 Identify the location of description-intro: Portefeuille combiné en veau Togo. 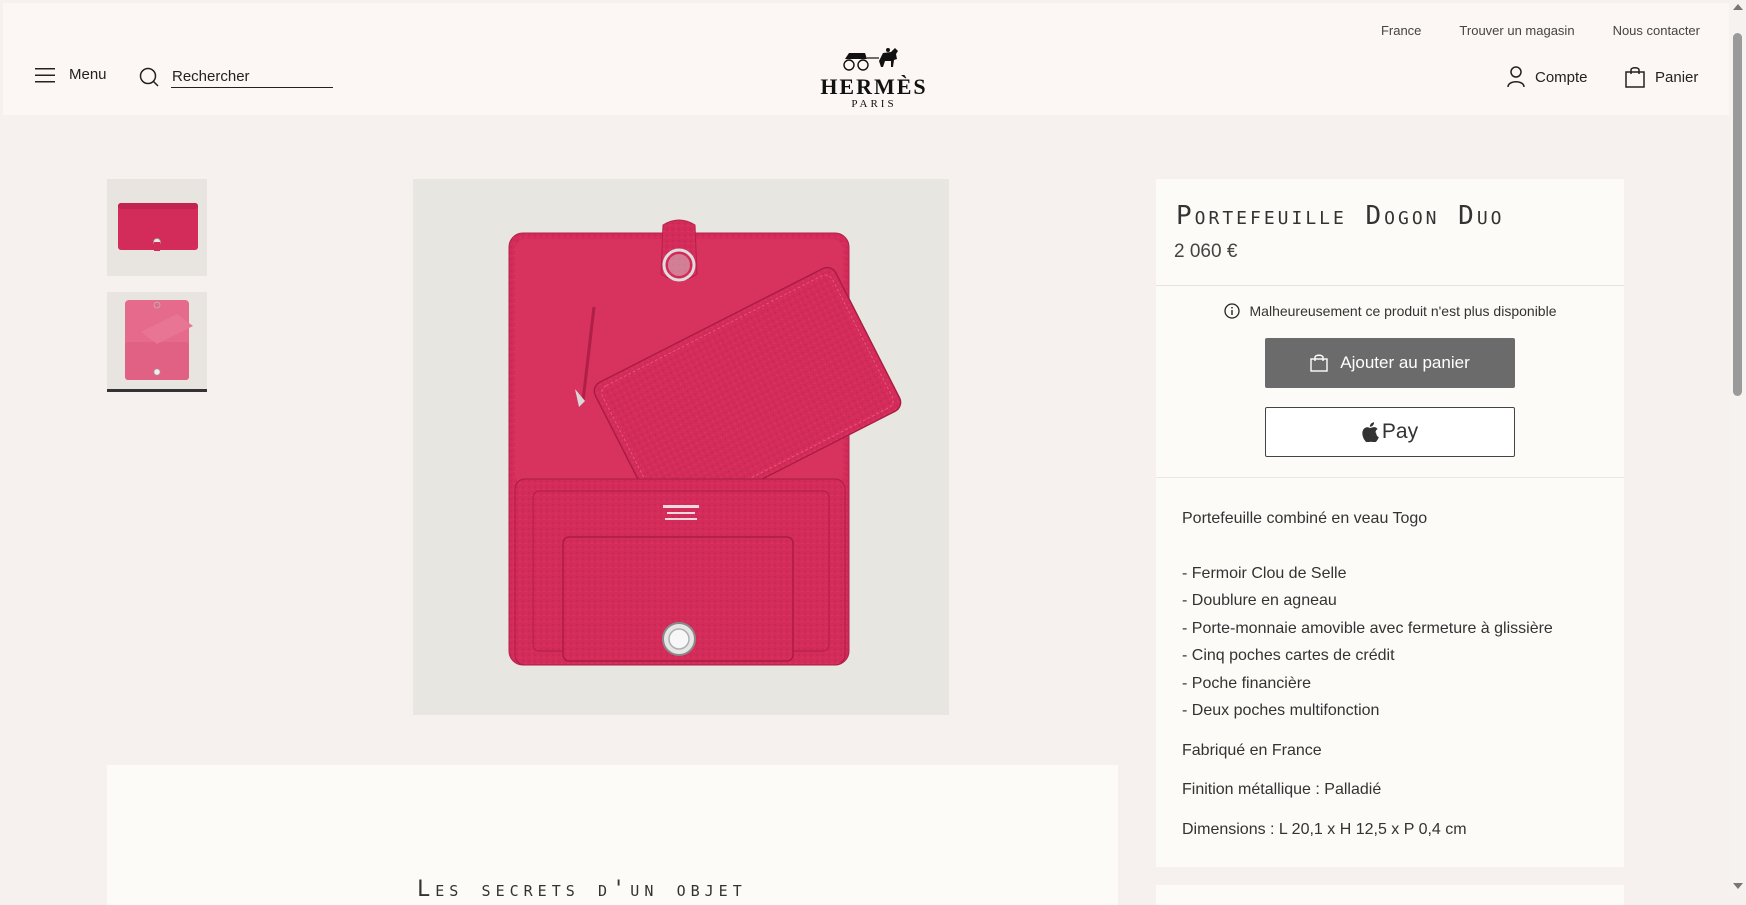
(1305, 518).